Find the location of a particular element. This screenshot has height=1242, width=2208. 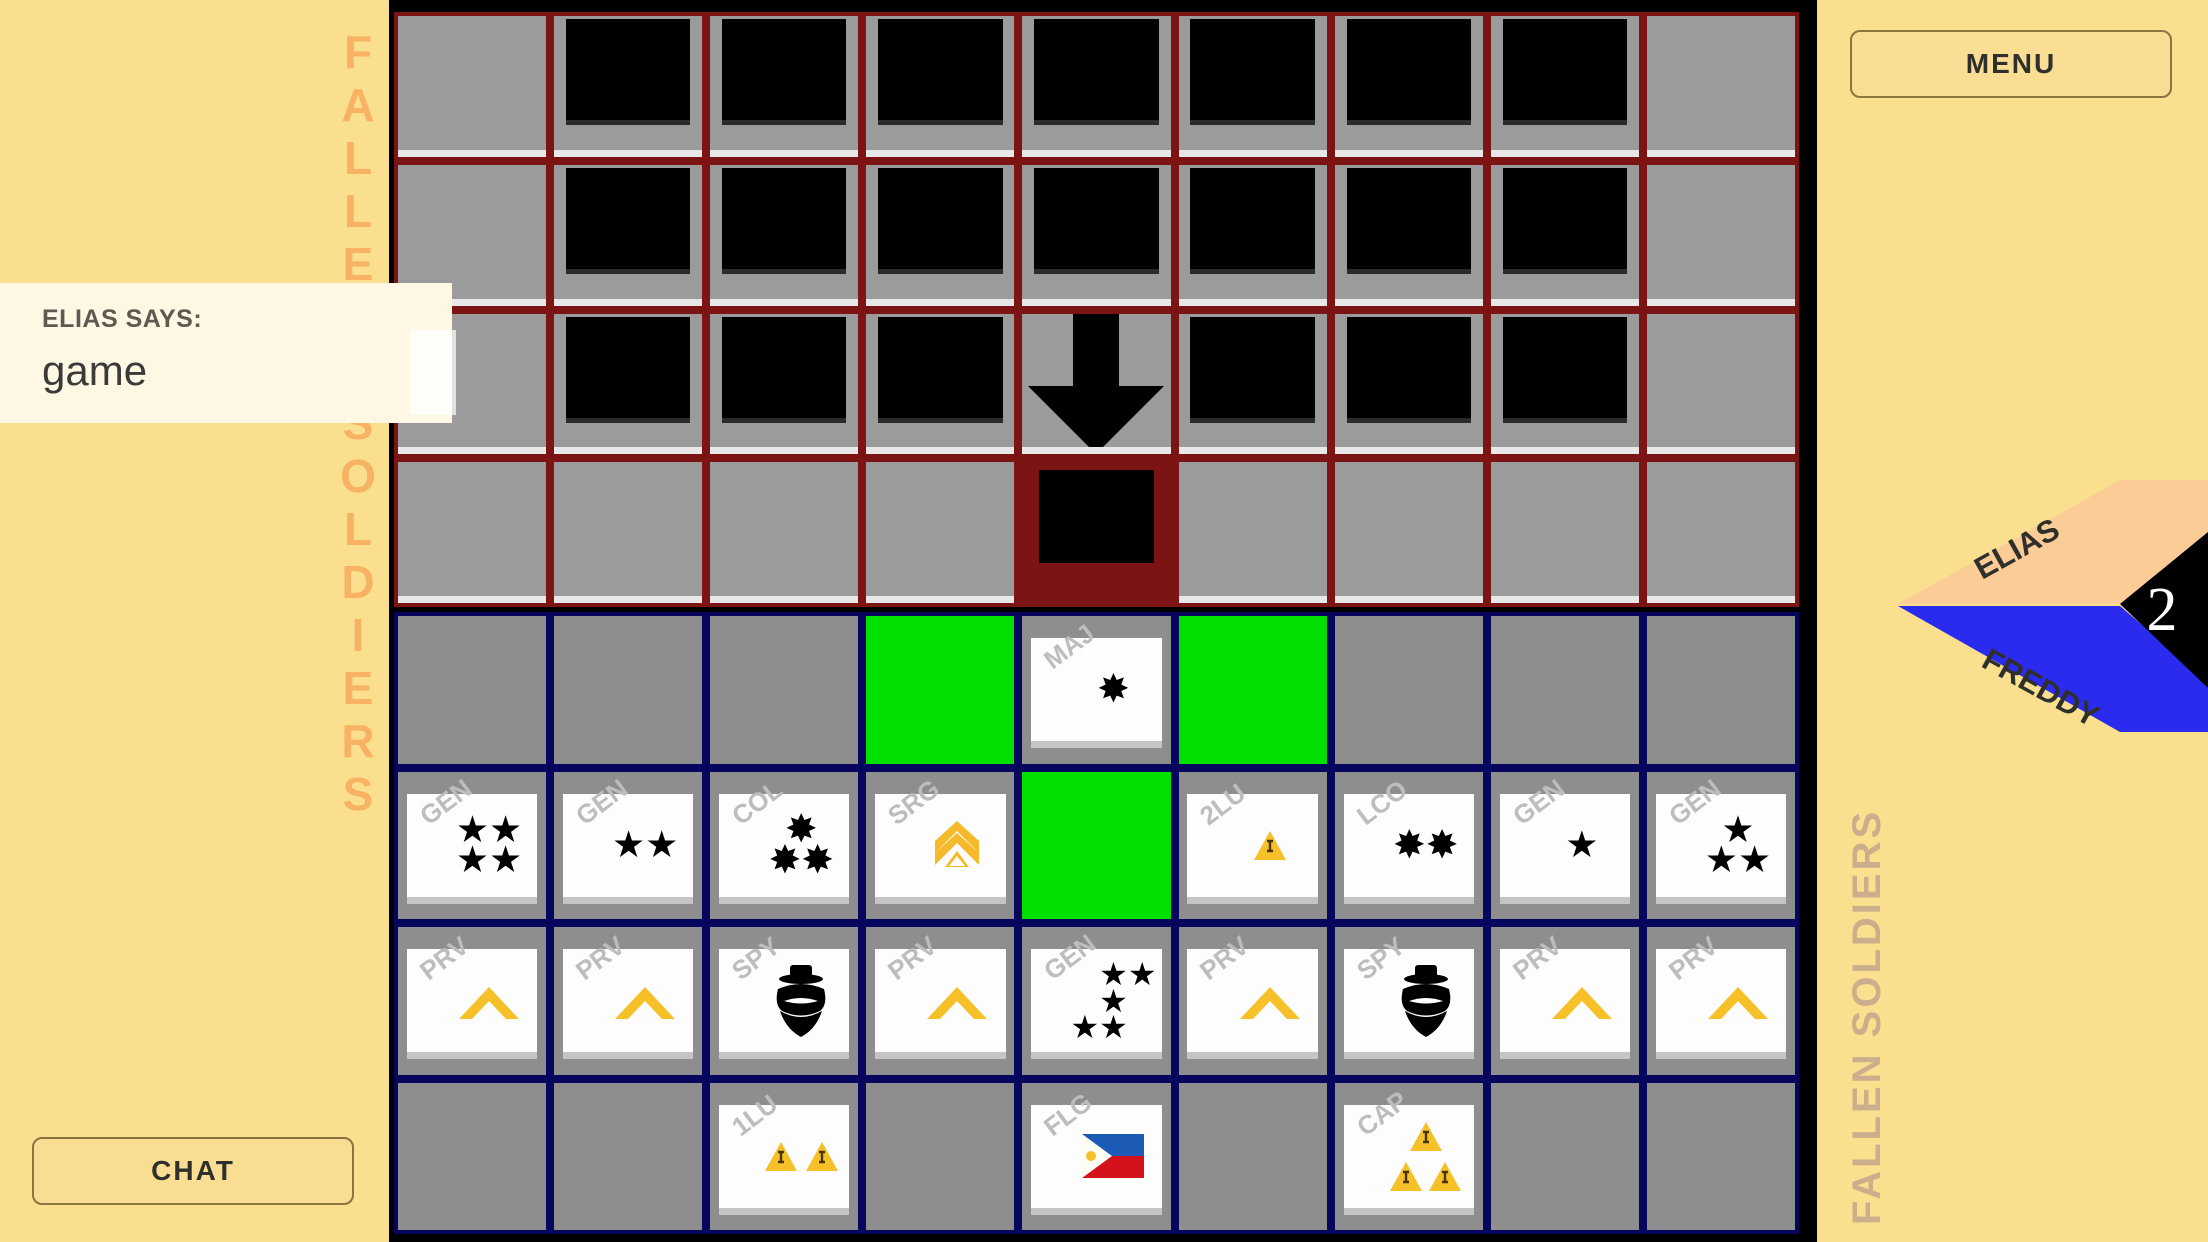

game-piece: COL ✸ ✸ ✸ is located at coordinates (784, 835).